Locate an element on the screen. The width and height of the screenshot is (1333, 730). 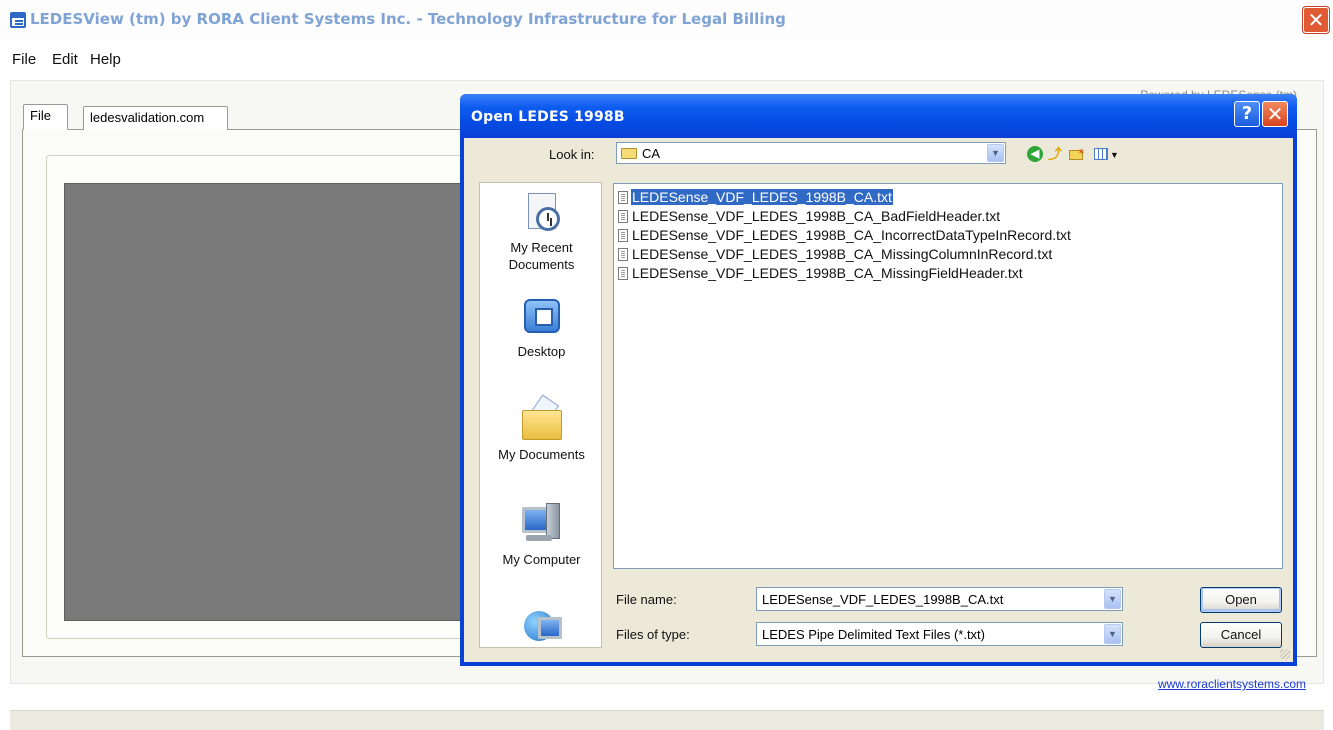
network-places-icon is located at coordinates (542, 627).